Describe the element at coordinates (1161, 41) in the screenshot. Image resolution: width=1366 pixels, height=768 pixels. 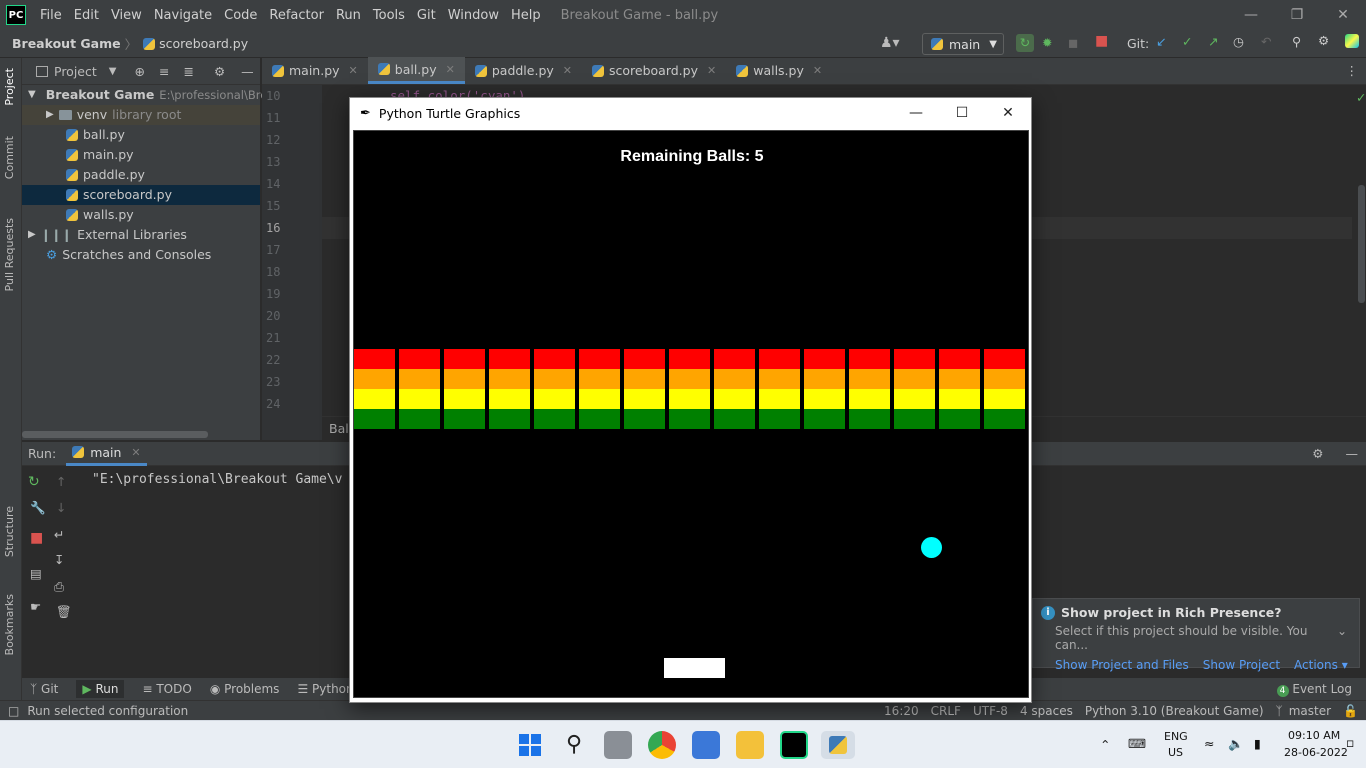
I see `git-update-icon: ↙` at that location.